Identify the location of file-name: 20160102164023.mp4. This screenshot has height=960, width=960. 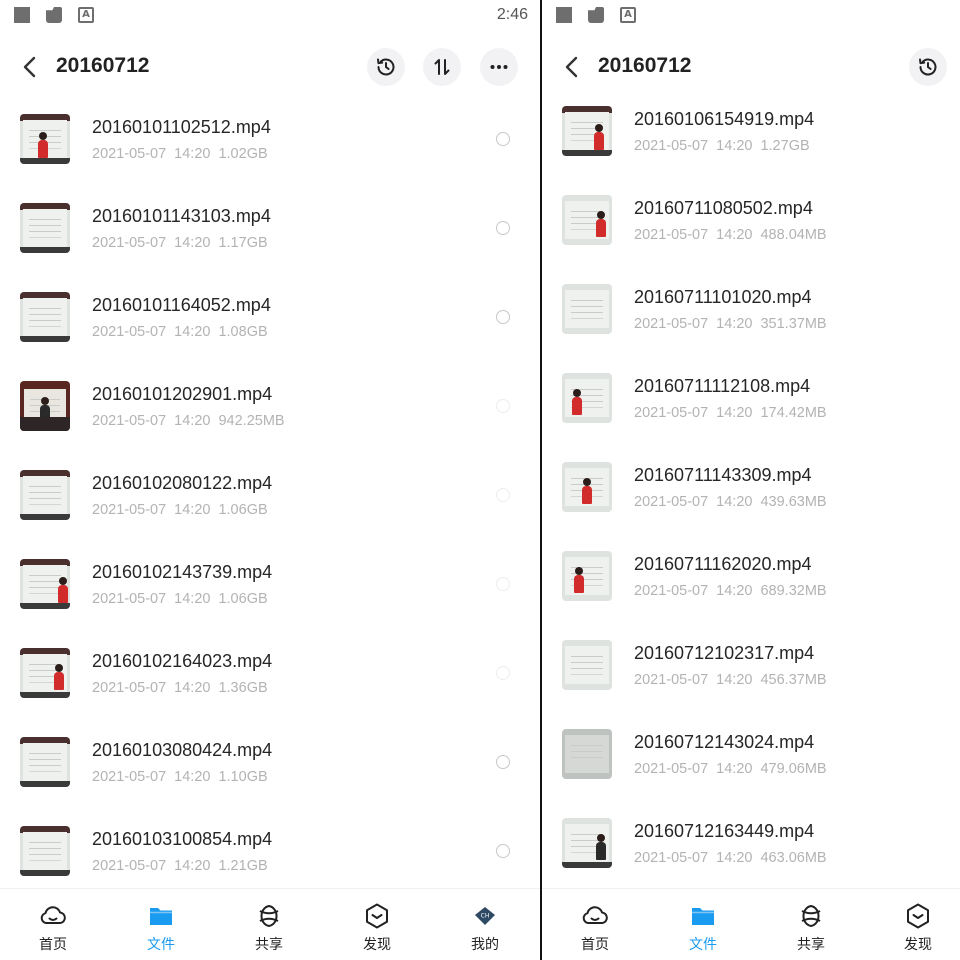
(182, 661).